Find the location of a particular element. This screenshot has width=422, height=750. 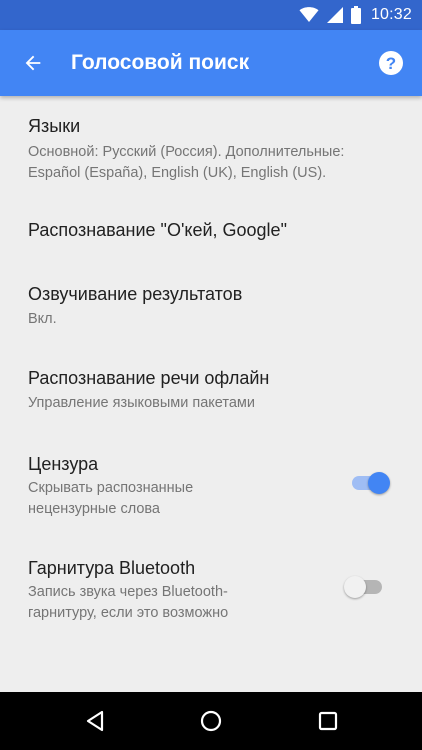

setting-summary-line: Управление языковыми пакетами is located at coordinates (141, 403).